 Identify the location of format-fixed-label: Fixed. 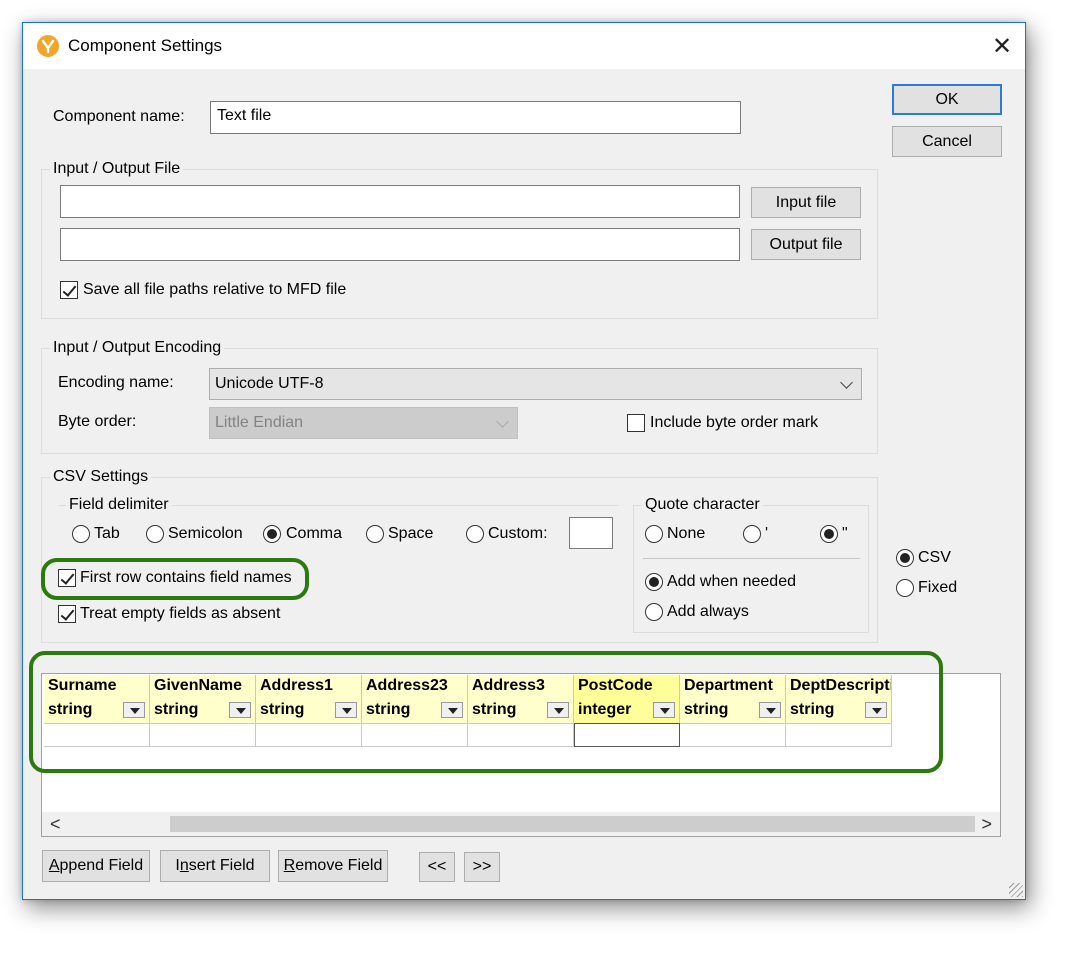
(938, 587).